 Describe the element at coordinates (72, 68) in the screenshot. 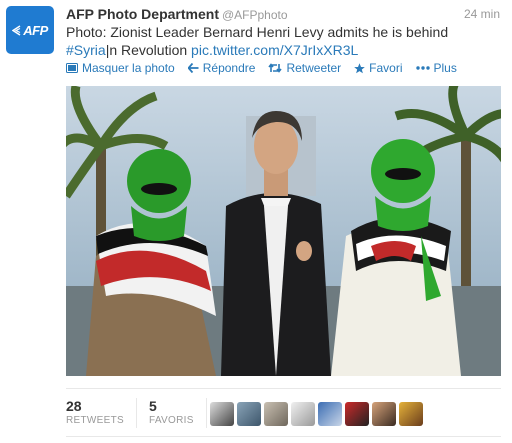

I see `photo-icon` at that location.